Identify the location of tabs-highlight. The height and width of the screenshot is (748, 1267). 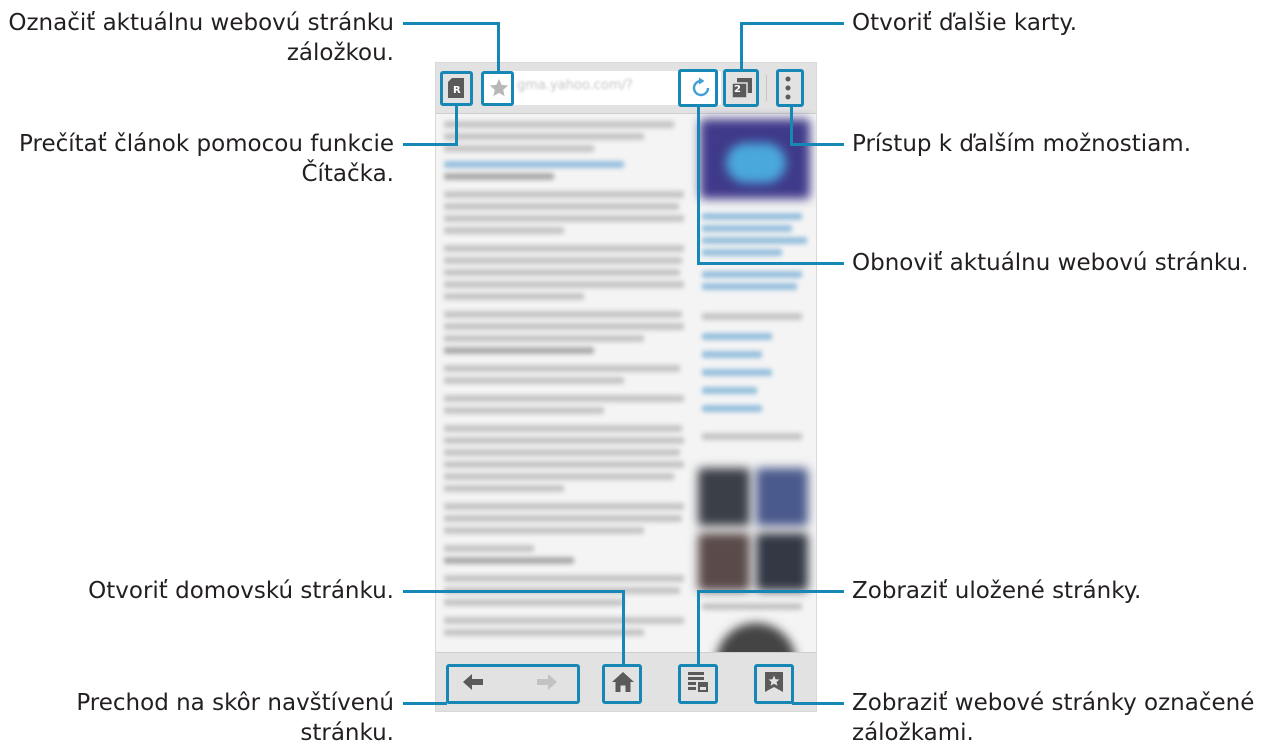
(741, 88).